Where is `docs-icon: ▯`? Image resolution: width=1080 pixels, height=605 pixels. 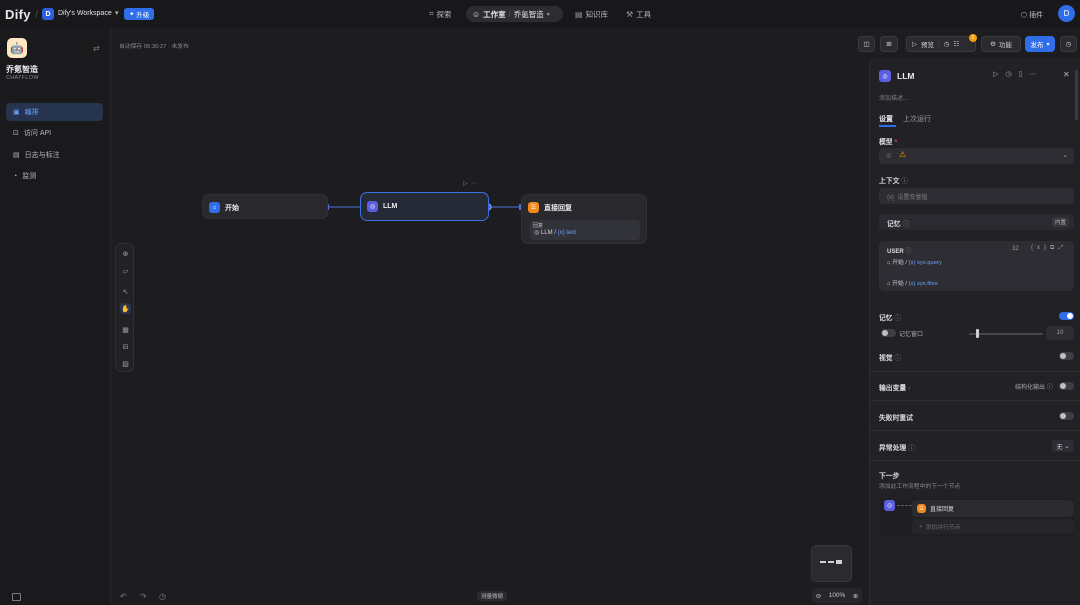 docs-icon: ▯ is located at coordinates (1021, 74).